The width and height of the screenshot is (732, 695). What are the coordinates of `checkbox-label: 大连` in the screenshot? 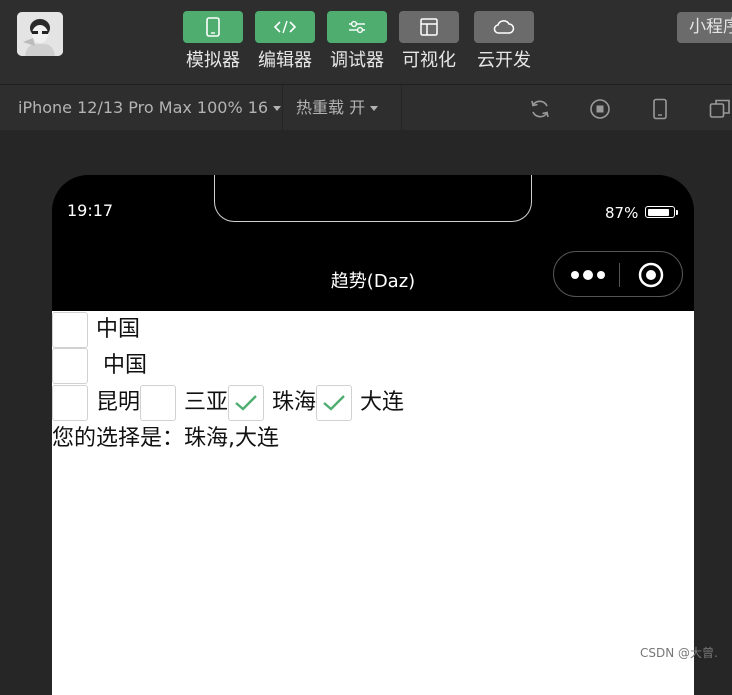 It's located at (382, 402).